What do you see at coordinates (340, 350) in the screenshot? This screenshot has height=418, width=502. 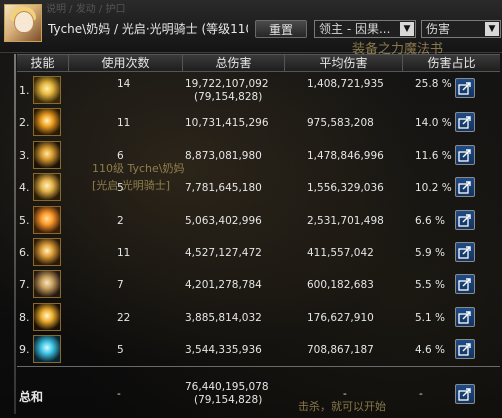 I see `row-average: 708,867,187` at bounding box center [340, 350].